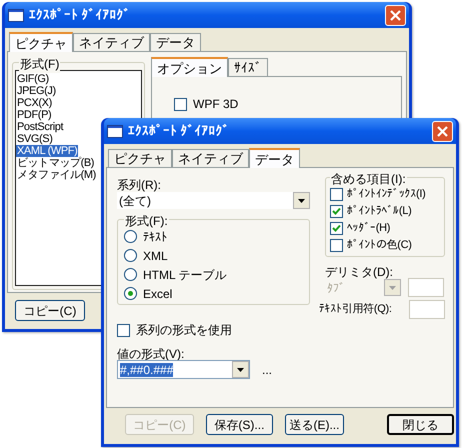 Image resolution: width=462 pixels, height=448 pixels. I want to click on value-format-dropdown: #,##0.###, so click(183, 369).